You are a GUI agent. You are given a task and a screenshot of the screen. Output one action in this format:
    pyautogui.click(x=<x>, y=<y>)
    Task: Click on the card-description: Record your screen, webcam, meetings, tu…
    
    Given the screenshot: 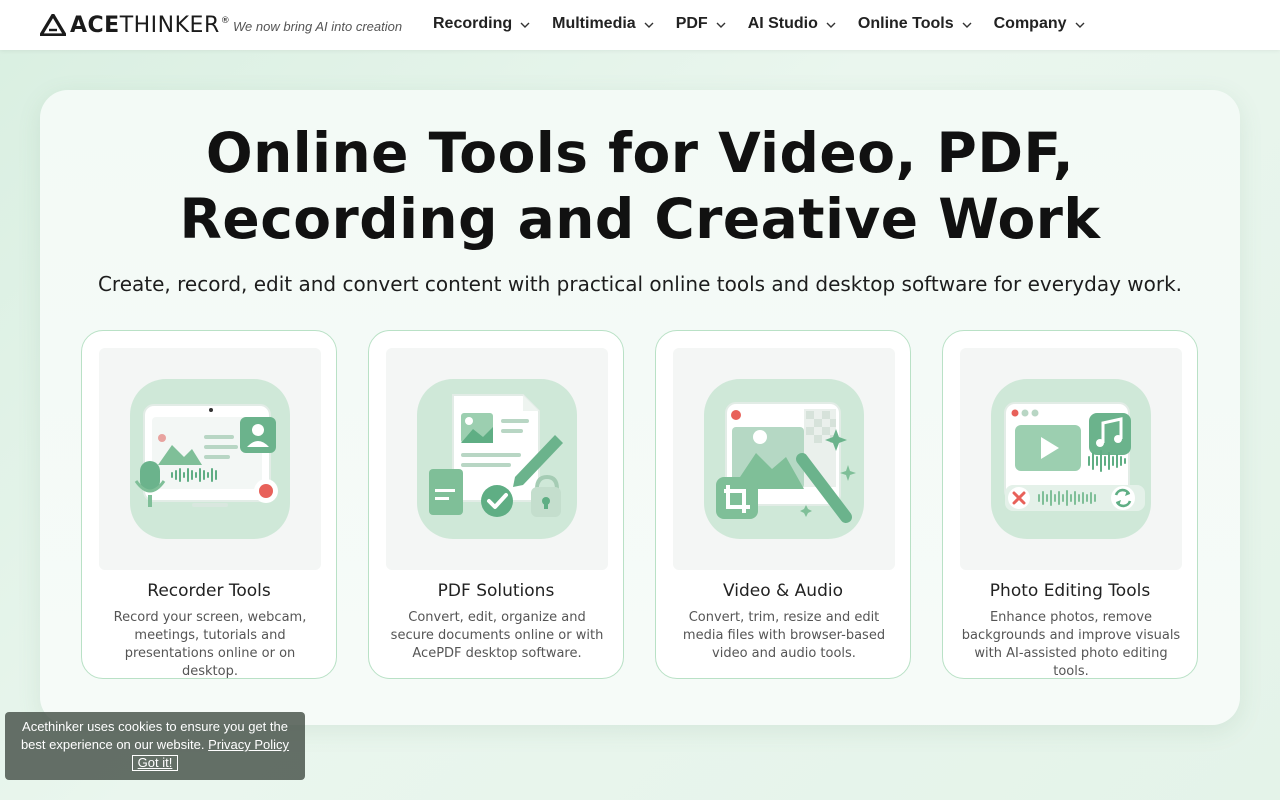 What is the action you would take?
    pyautogui.click(x=210, y=644)
    